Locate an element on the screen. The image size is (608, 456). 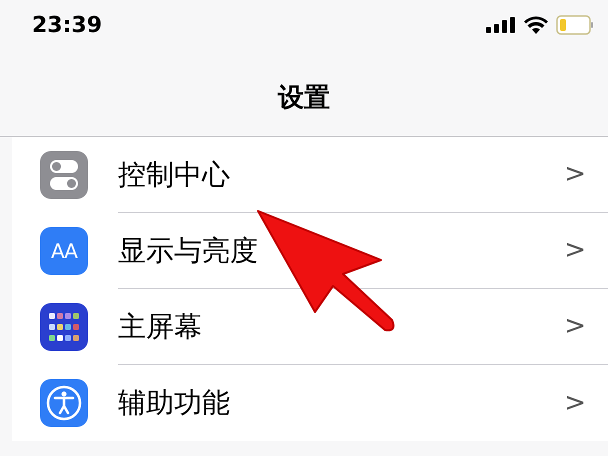
page-title: 设置 is located at coordinates (304, 98).